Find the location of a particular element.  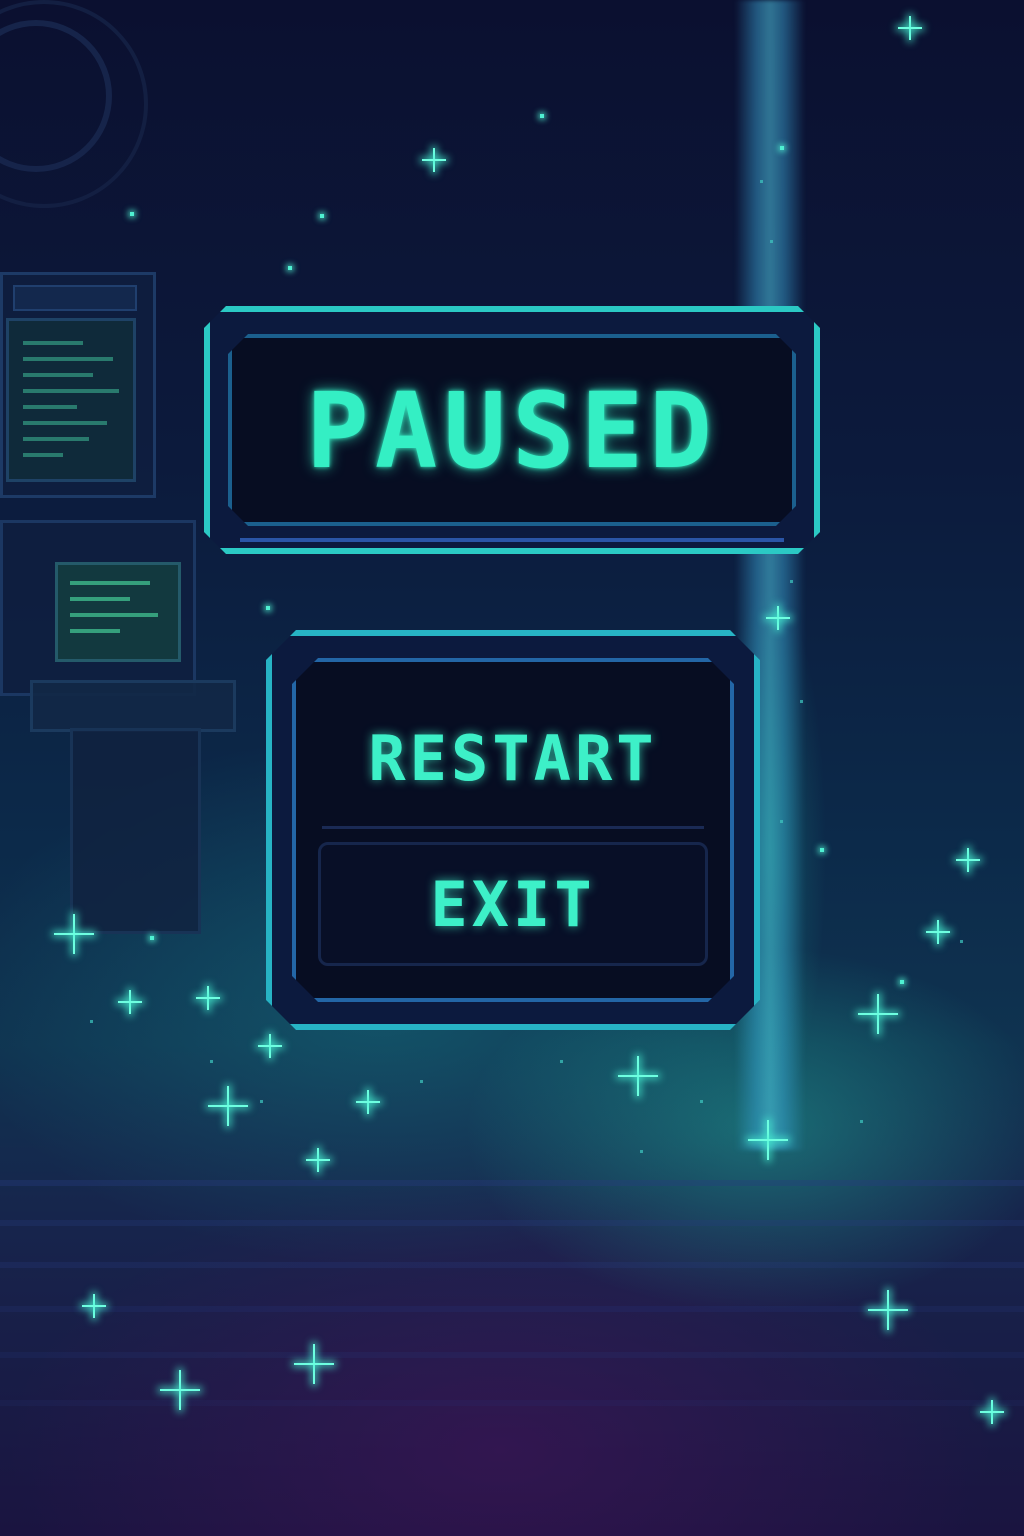

background-console is located at coordinates (133, 706).